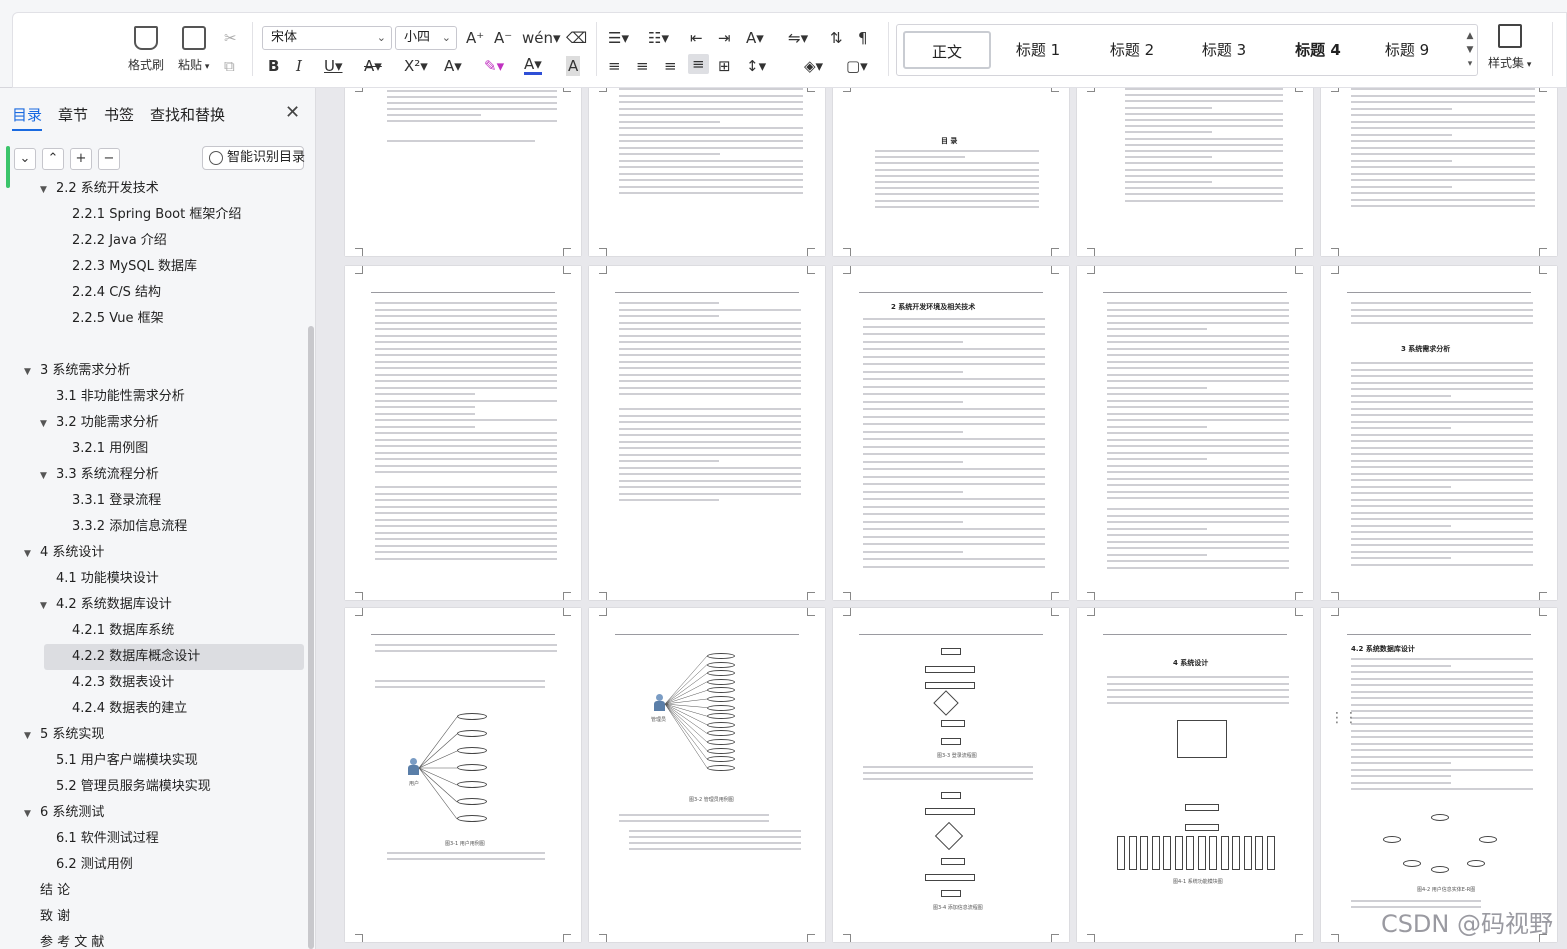  Describe the element at coordinates (123, 683) in the screenshot. I see `toc-item: 4.2.3 数据表设计` at that location.